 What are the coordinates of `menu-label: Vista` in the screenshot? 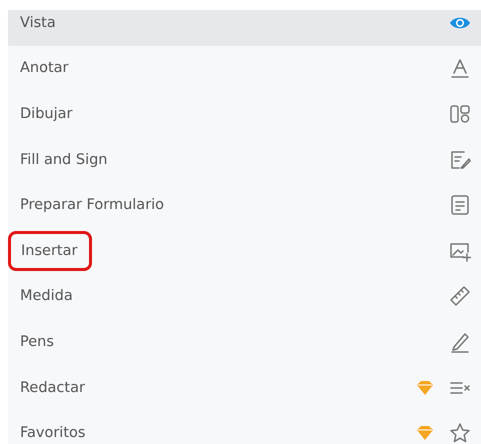 It's located at (38, 23).